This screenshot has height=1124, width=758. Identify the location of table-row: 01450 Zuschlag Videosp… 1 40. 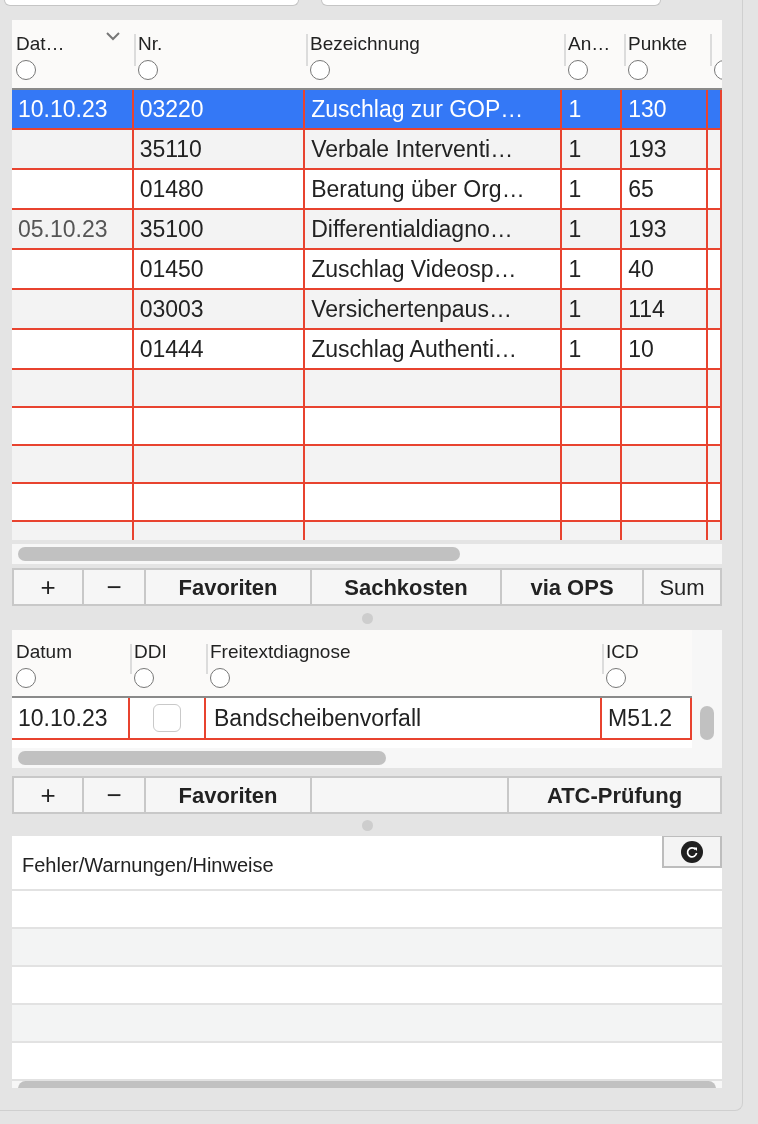
(367, 270).